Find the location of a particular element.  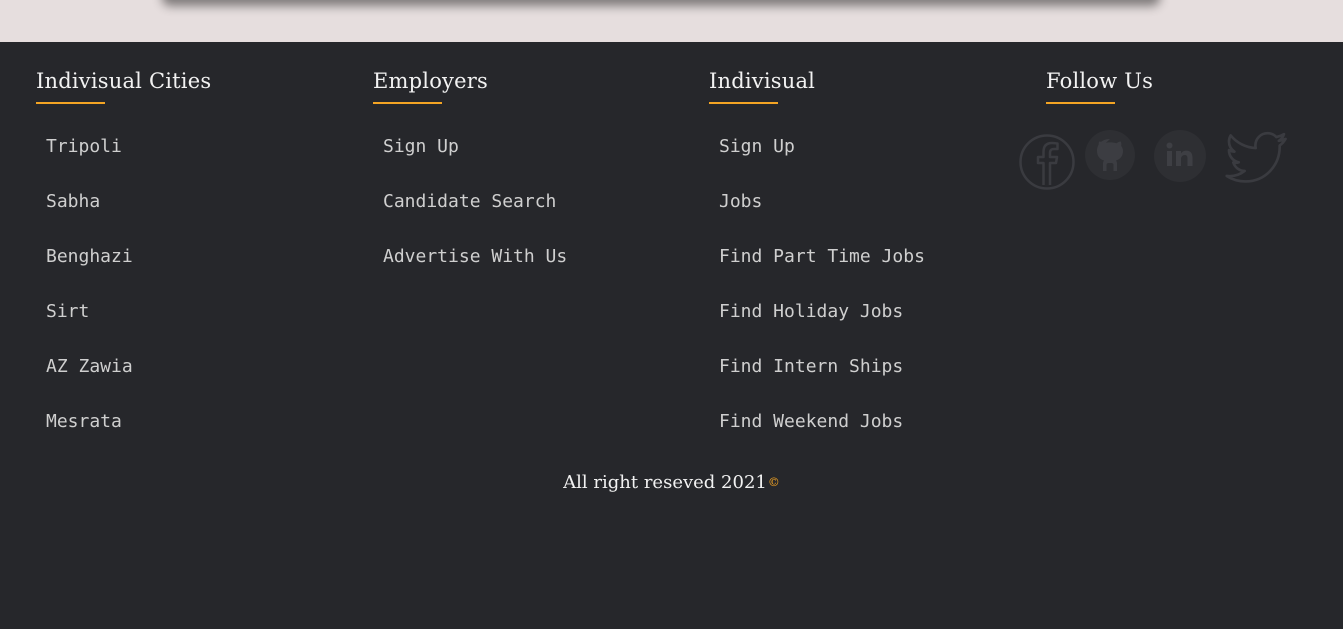

linkedin-icon is located at coordinates (1180, 156).